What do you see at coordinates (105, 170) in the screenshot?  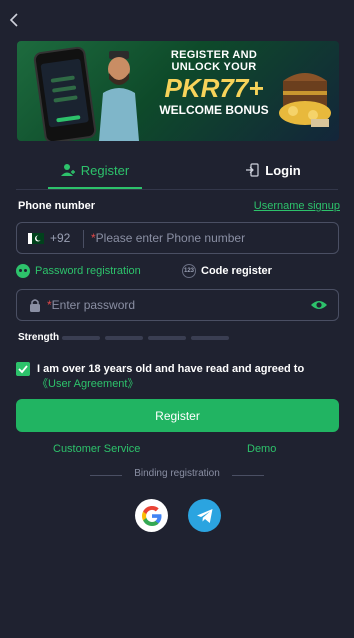 I see `tab-register-label: Register` at bounding box center [105, 170].